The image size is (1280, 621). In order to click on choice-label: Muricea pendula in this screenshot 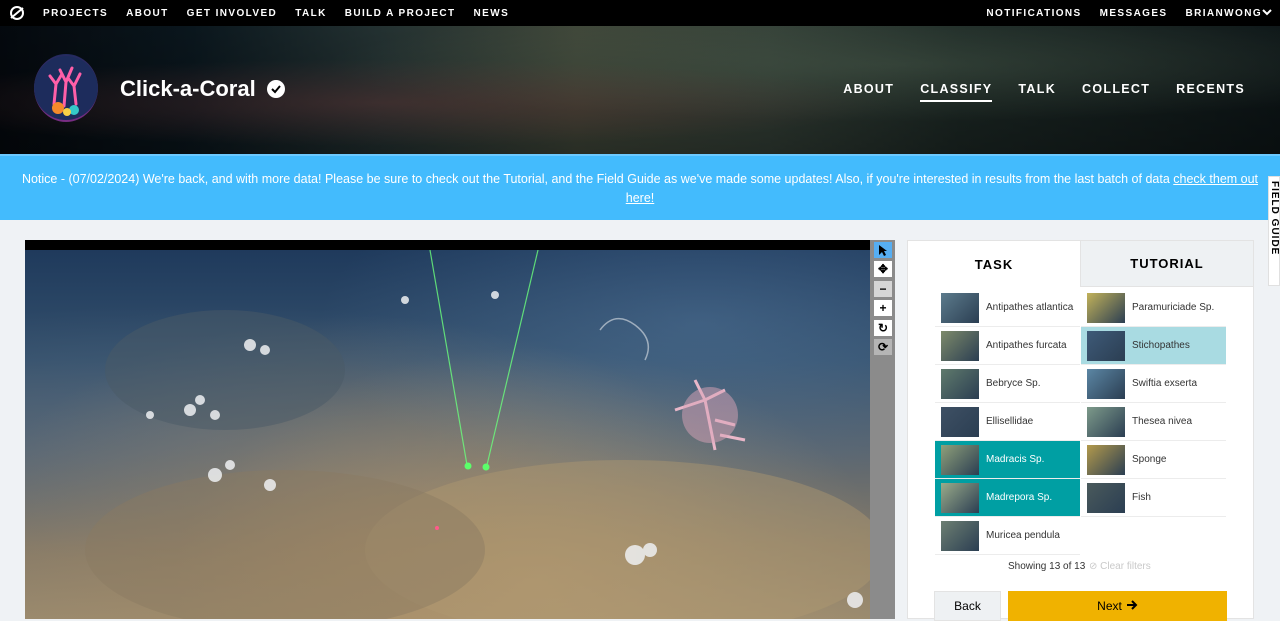, I will do `click(1023, 535)`.